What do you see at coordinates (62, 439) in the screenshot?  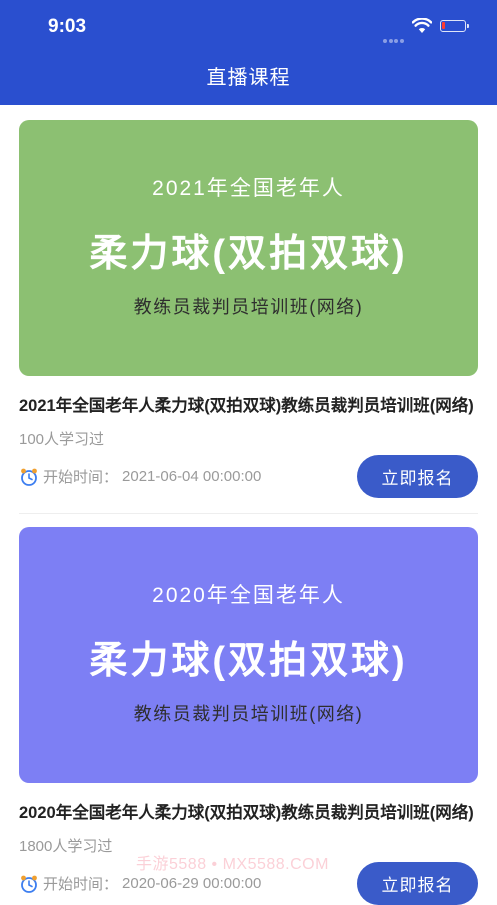 I see `course-learners: 100人学习过` at bounding box center [62, 439].